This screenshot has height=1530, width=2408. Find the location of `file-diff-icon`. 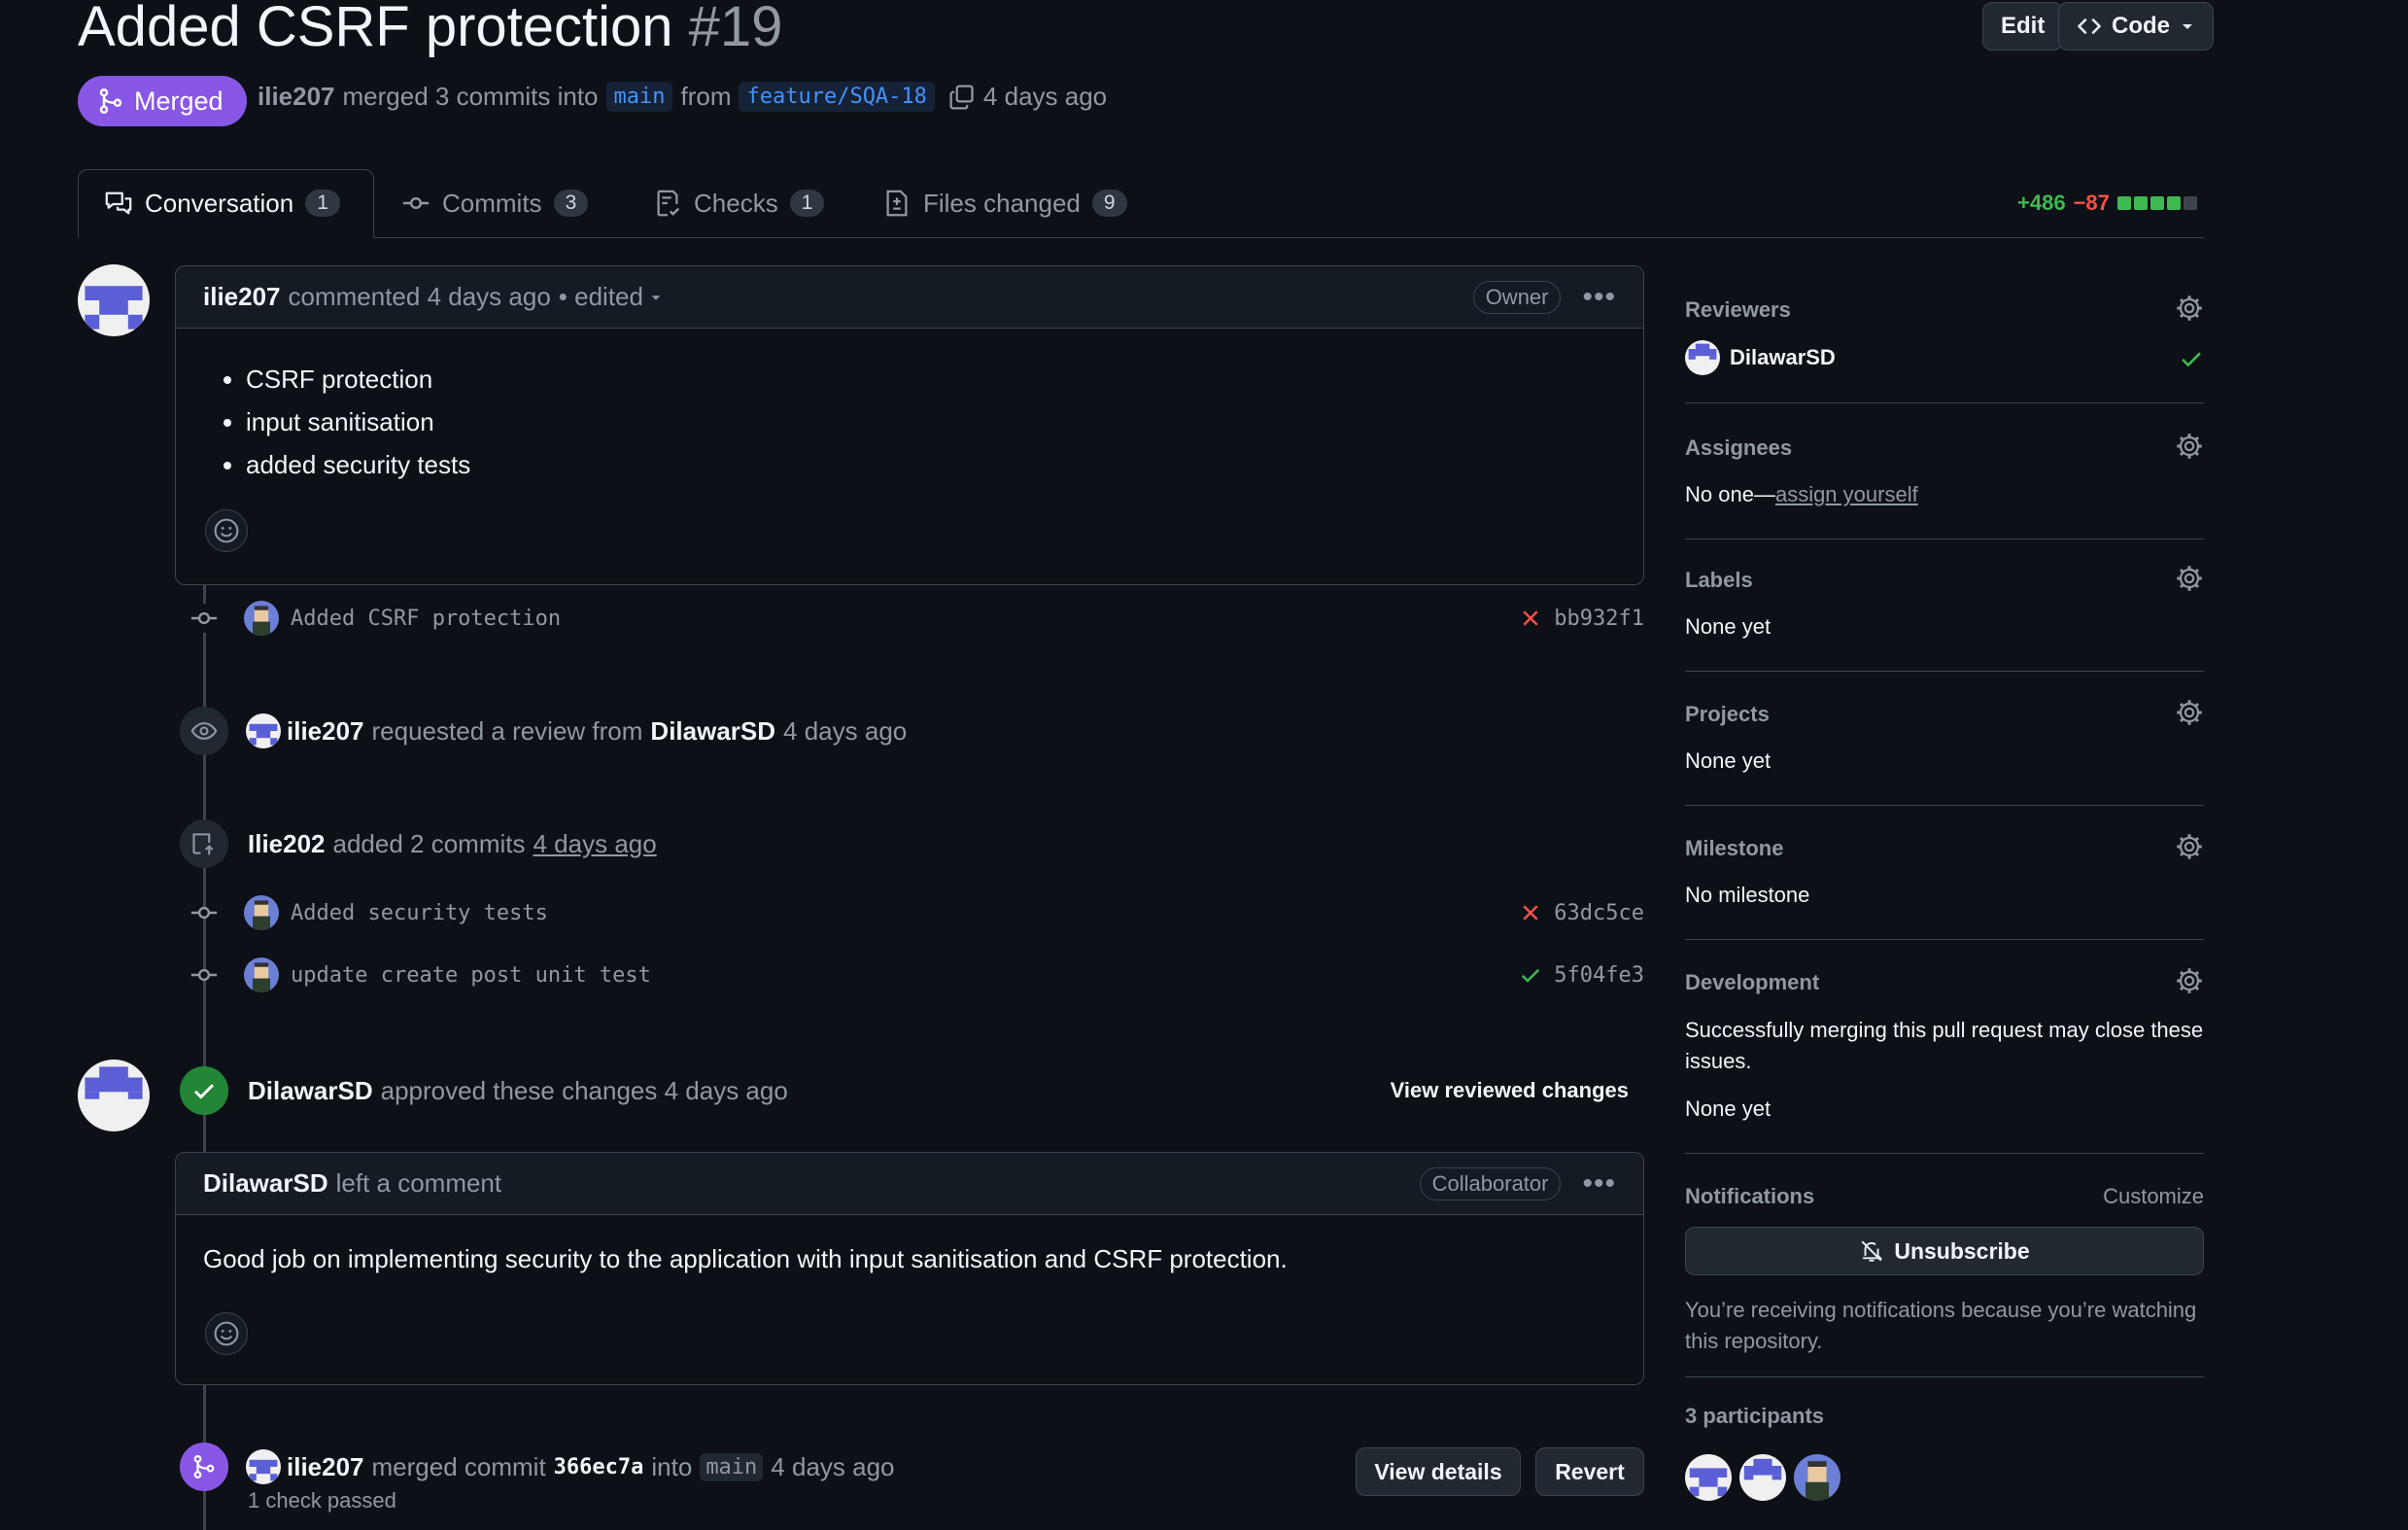

file-diff-icon is located at coordinates (897, 203).